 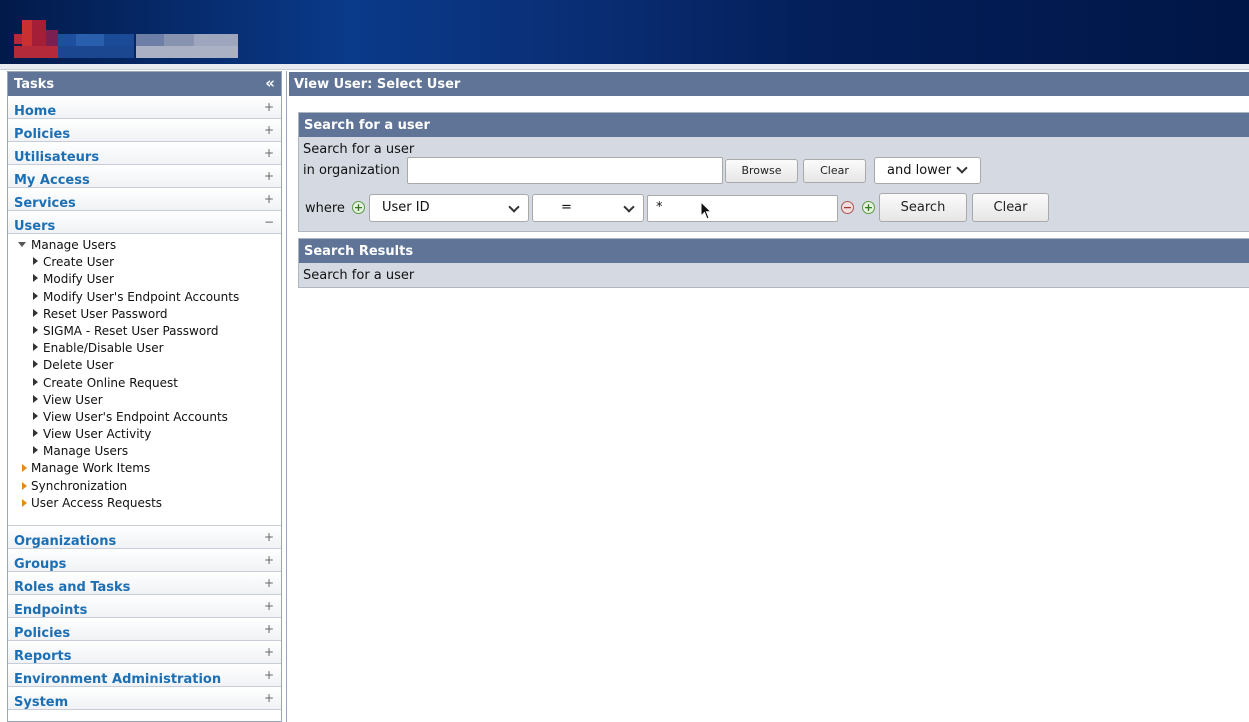 I want to click on sidebar-category-endpoints: Endpoints +, so click(x=144, y=606).